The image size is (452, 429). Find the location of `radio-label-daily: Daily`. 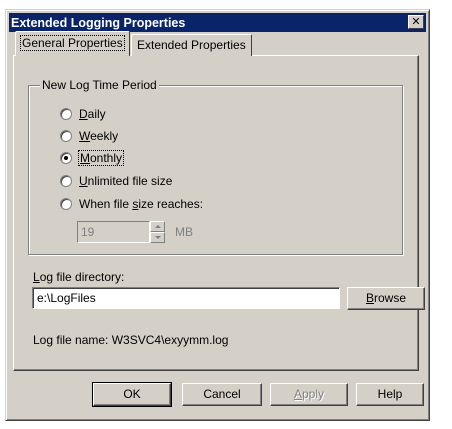

radio-label-daily: Daily is located at coordinates (92, 114).